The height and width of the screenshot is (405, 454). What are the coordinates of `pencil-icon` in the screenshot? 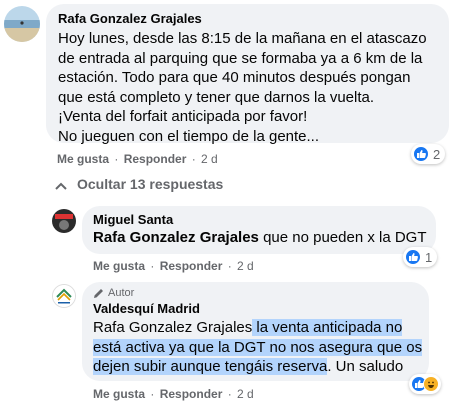 It's located at (98, 293).